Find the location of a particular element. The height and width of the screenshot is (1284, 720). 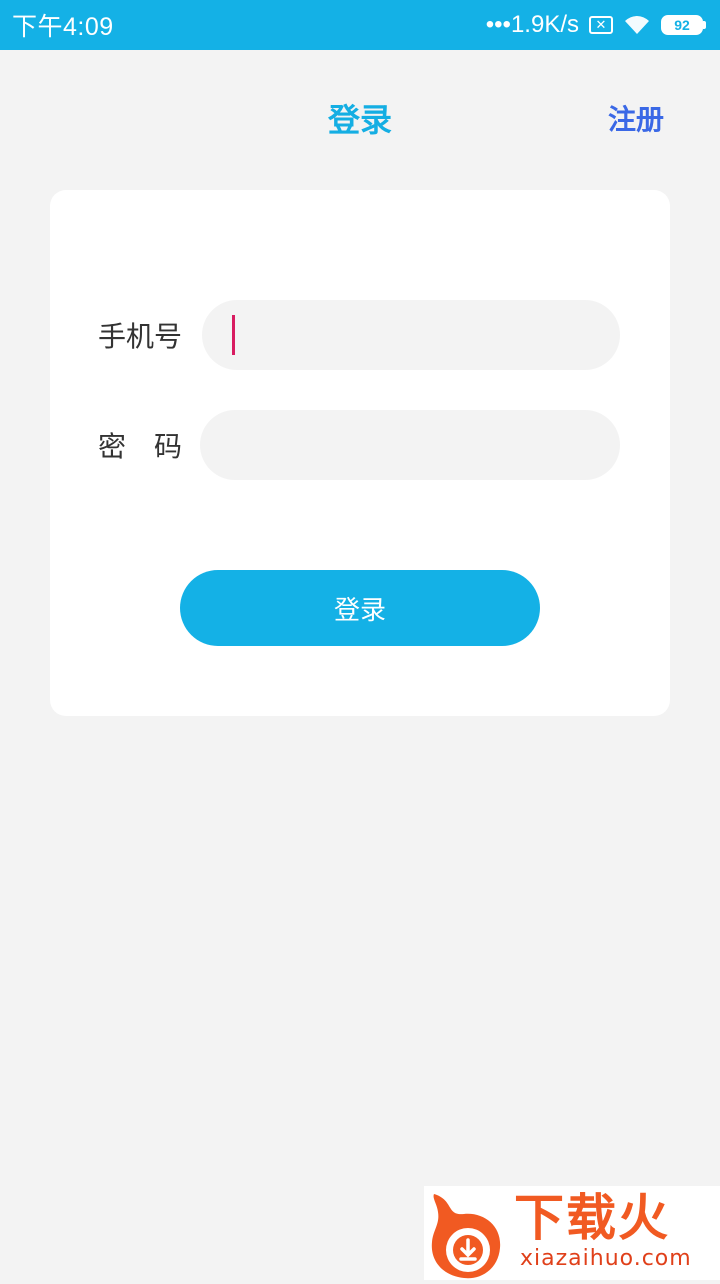

watermark-url: xiazaihuo.com is located at coordinates (606, 1258).